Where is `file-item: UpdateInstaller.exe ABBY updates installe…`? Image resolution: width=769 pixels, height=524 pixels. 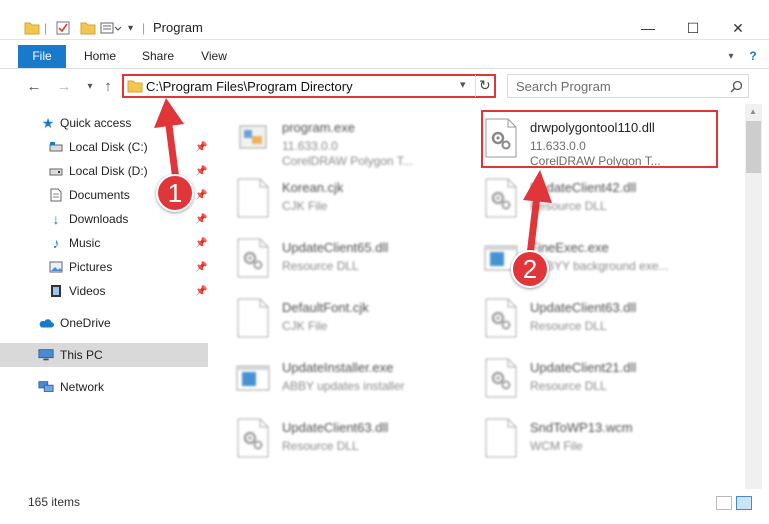 file-item: UpdateInstaller.exe ABBY updates installe… is located at coordinates (332, 379).